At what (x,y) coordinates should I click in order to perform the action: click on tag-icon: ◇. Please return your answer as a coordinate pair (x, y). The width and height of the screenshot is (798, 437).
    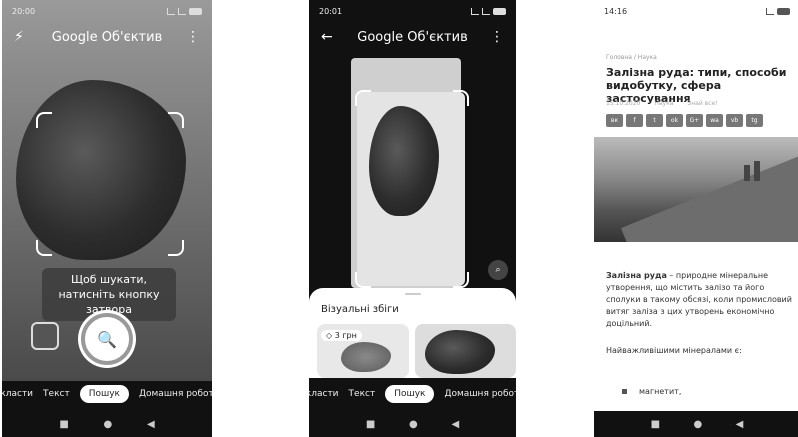
    Looking at the image, I should click on (330, 335).